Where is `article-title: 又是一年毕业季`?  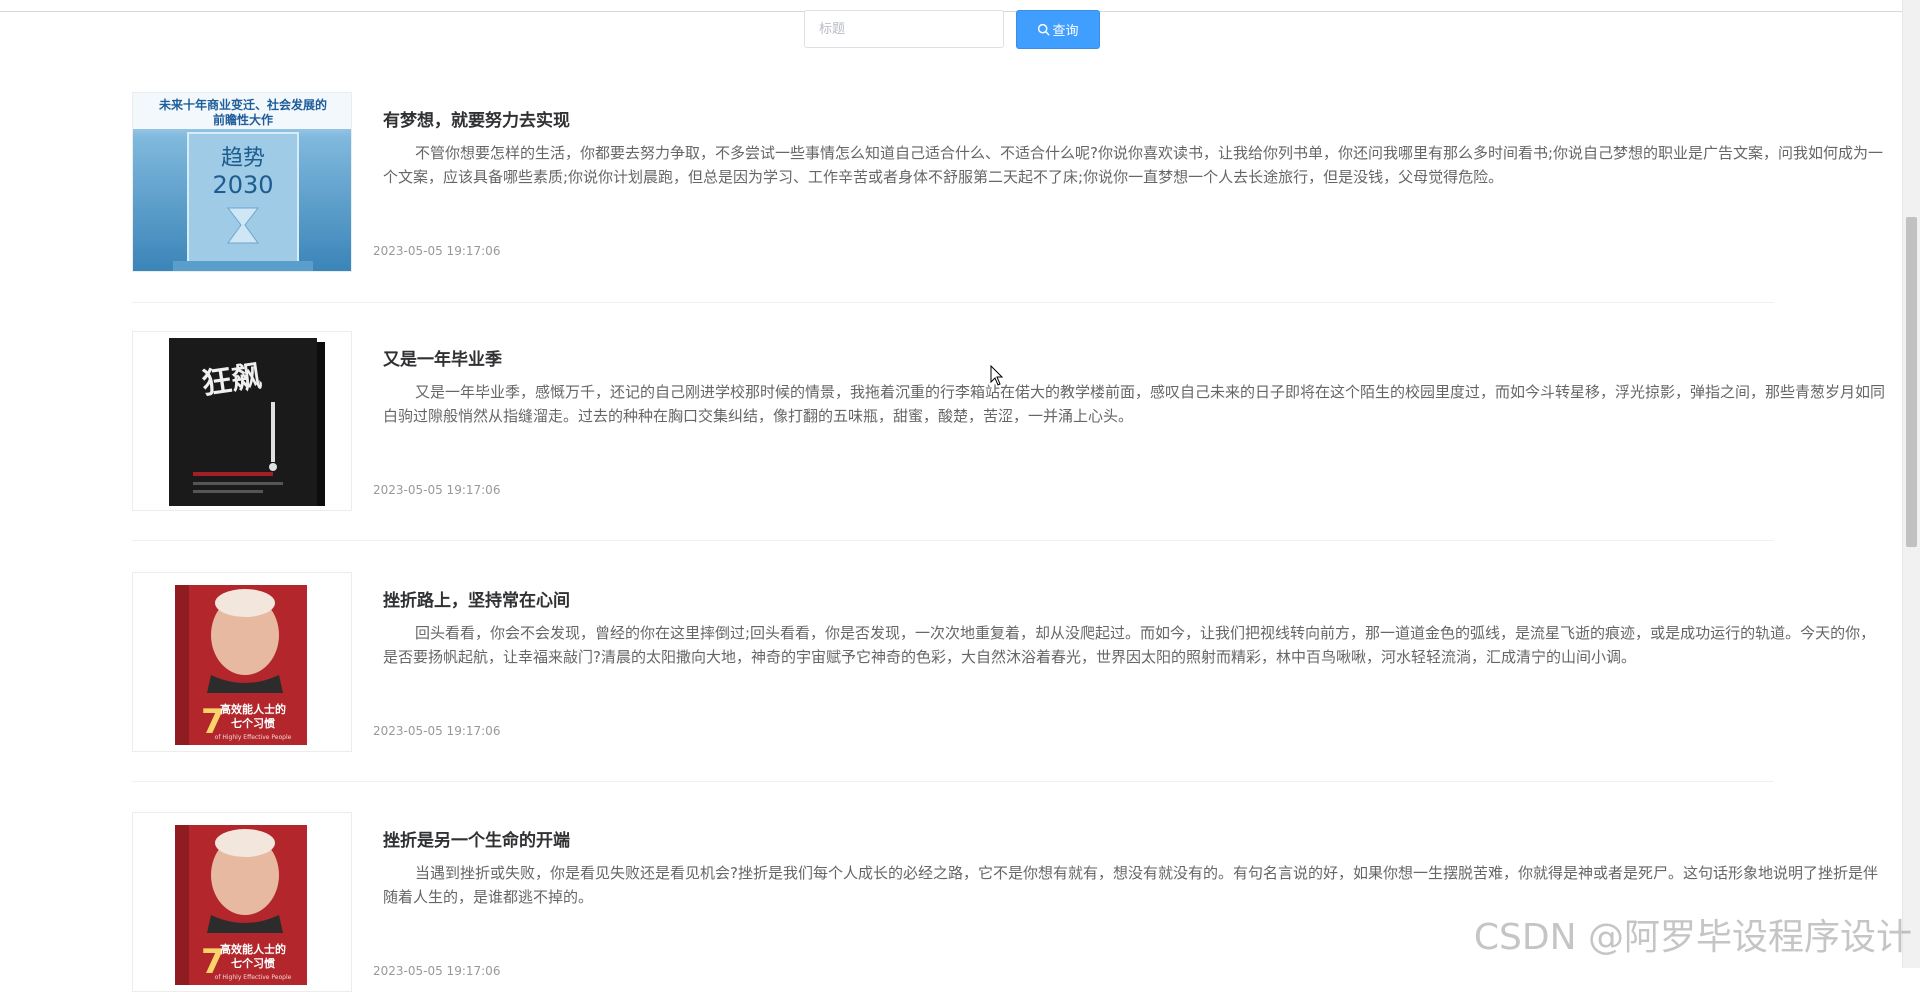 article-title: 又是一年毕业季 is located at coordinates (442, 357).